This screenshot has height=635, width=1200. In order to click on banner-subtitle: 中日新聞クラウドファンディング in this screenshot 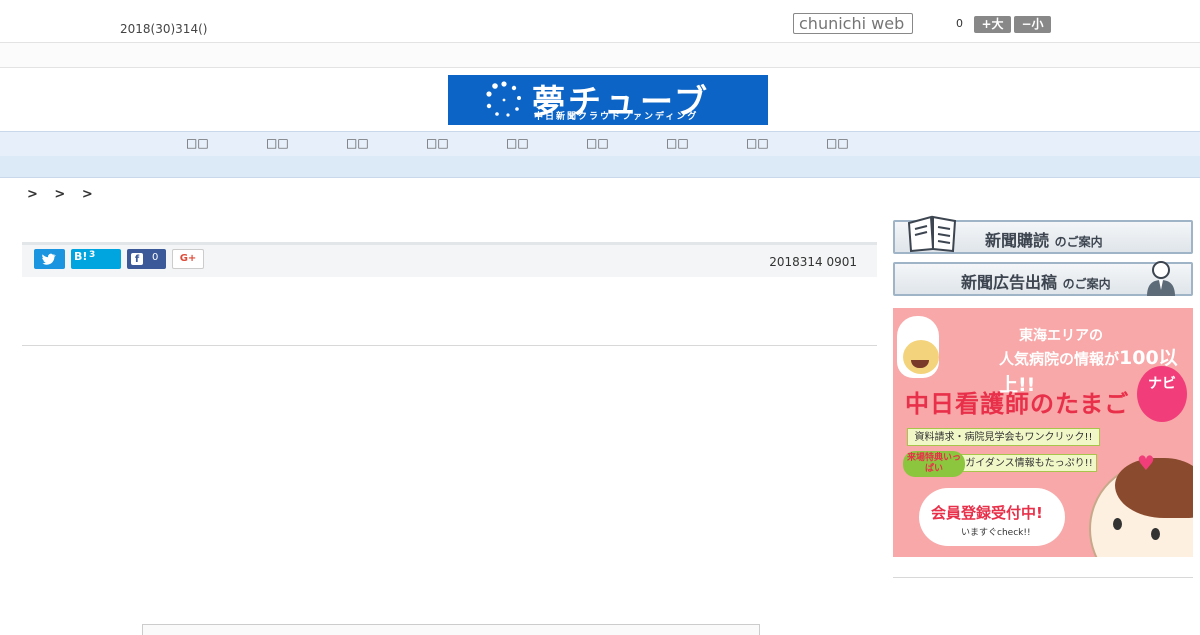, I will do `click(616, 117)`.